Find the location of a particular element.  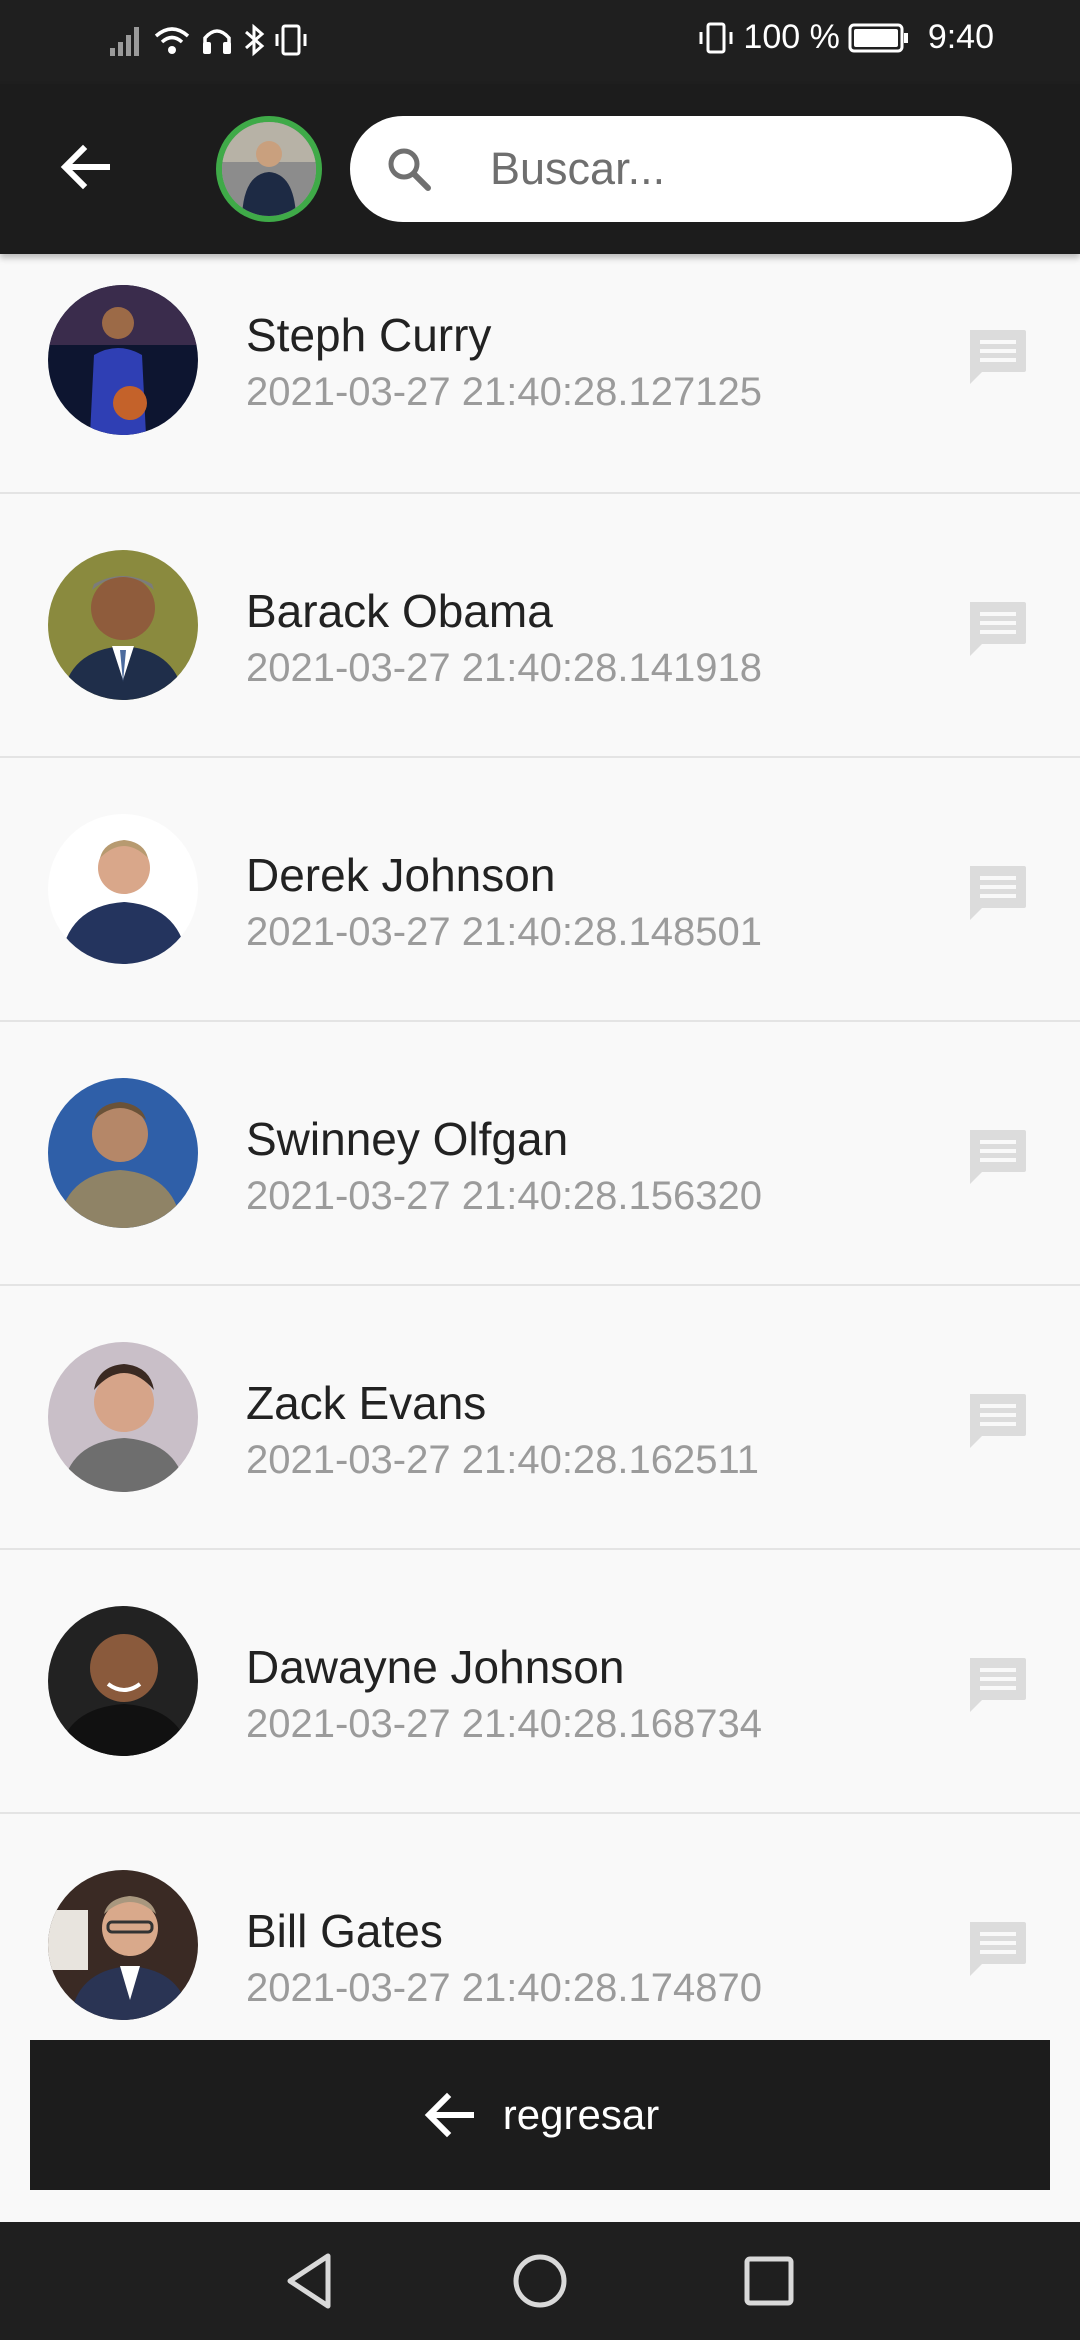

profile-photo is located at coordinates (269, 169).